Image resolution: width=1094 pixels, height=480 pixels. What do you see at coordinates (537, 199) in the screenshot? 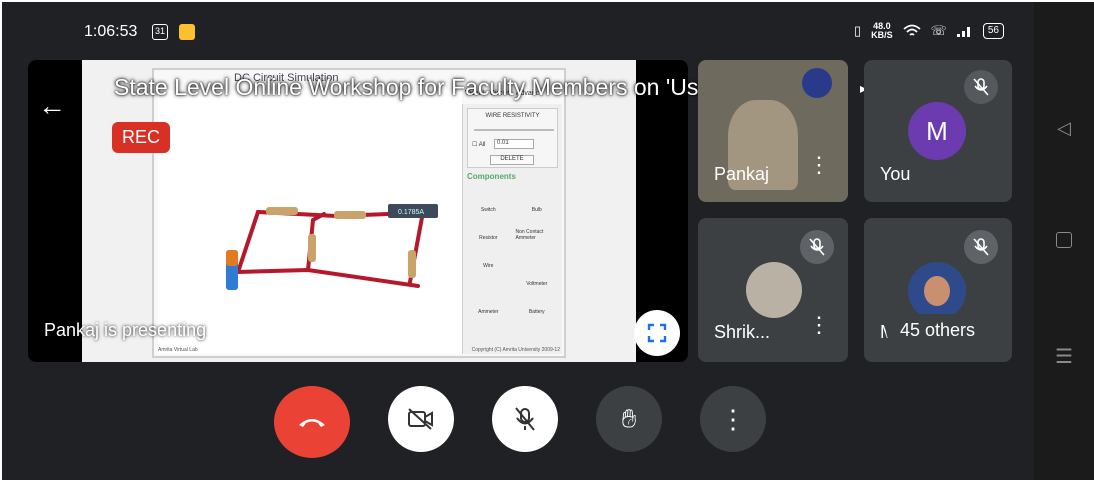
I see `component-bulb: Bulb` at bounding box center [537, 199].